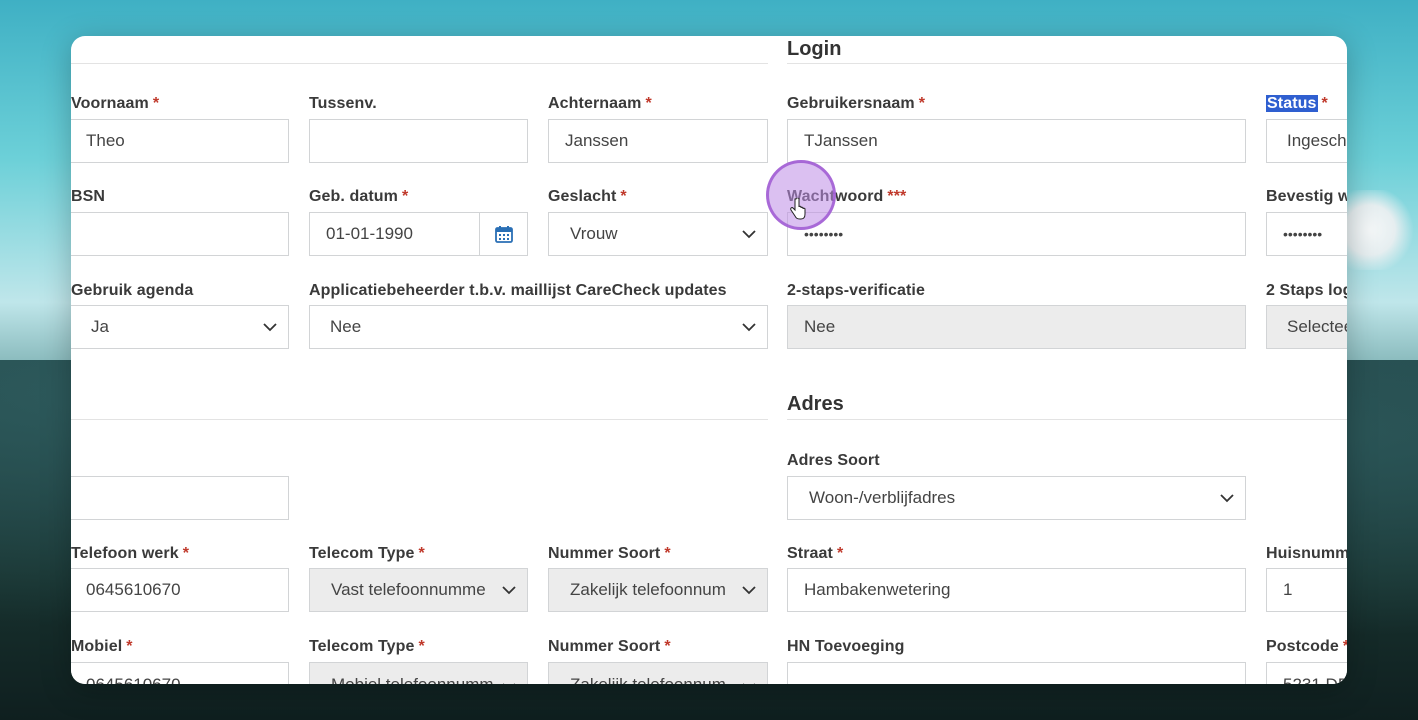 Image resolution: width=1418 pixels, height=720 pixels. Describe the element at coordinates (856, 103) in the screenshot. I see `label-gebruikersnaam: Gebruikersnaam *` at that location.